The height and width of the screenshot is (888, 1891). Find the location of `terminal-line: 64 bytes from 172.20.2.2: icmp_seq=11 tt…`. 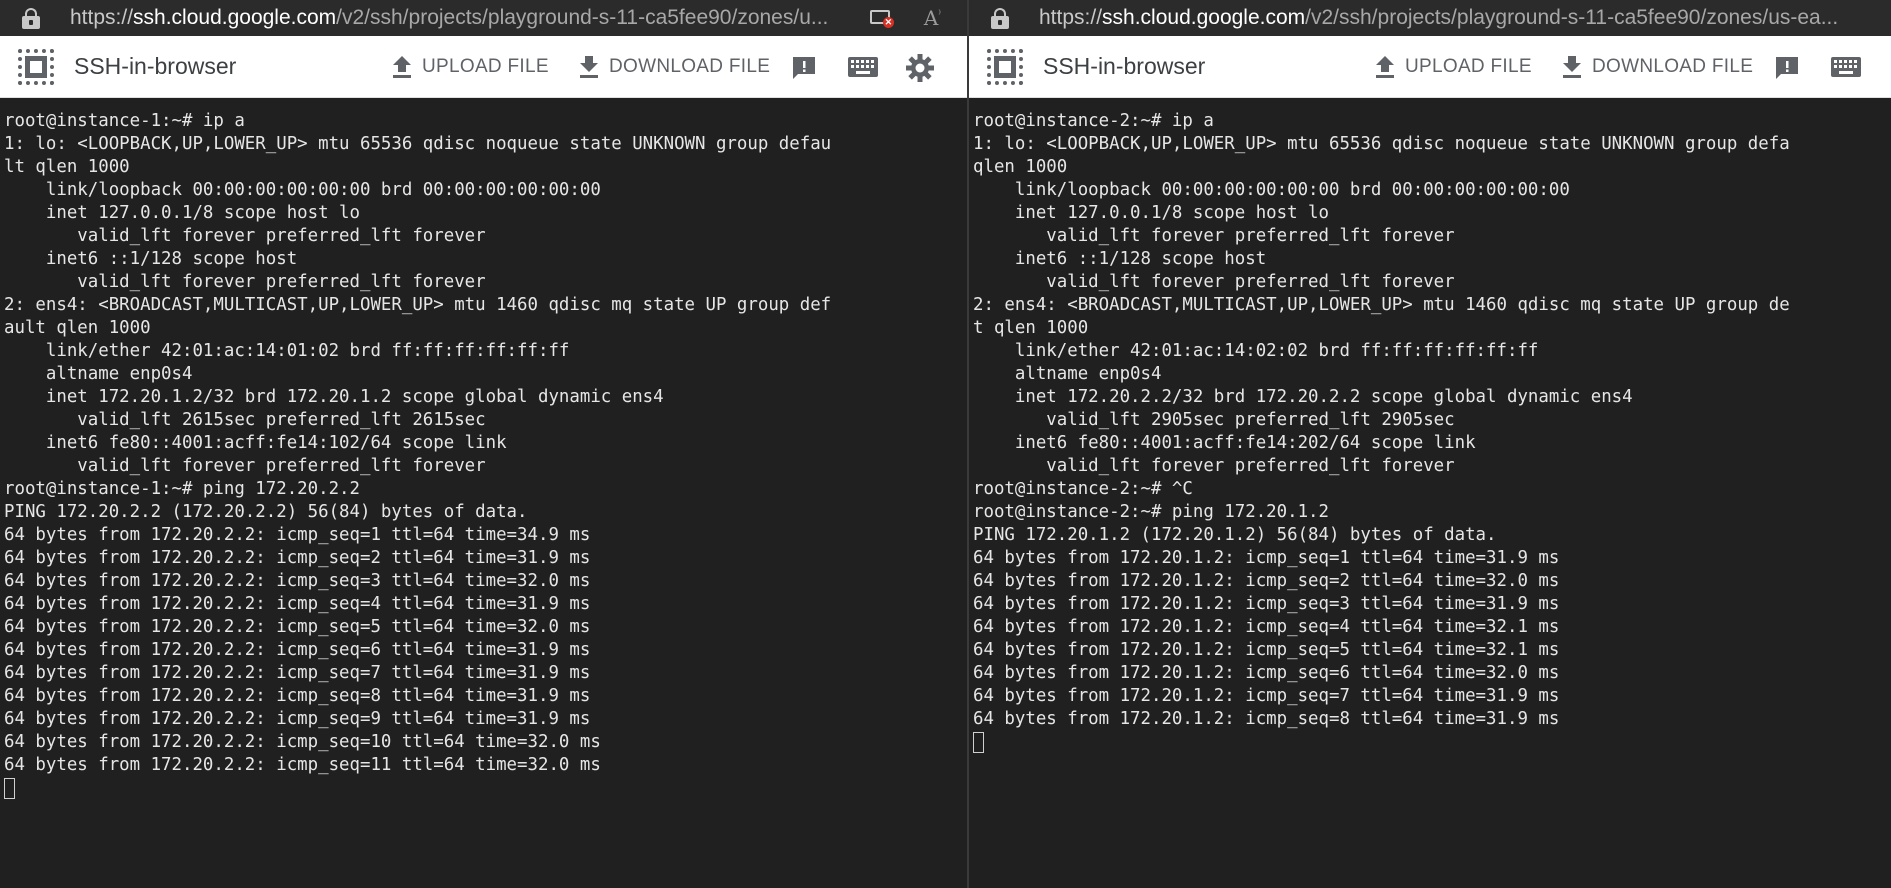

terminal-line: 64 bytes from 172.20.2.2: icmp_seq=11 tt… is located at coordinates (302, 765).